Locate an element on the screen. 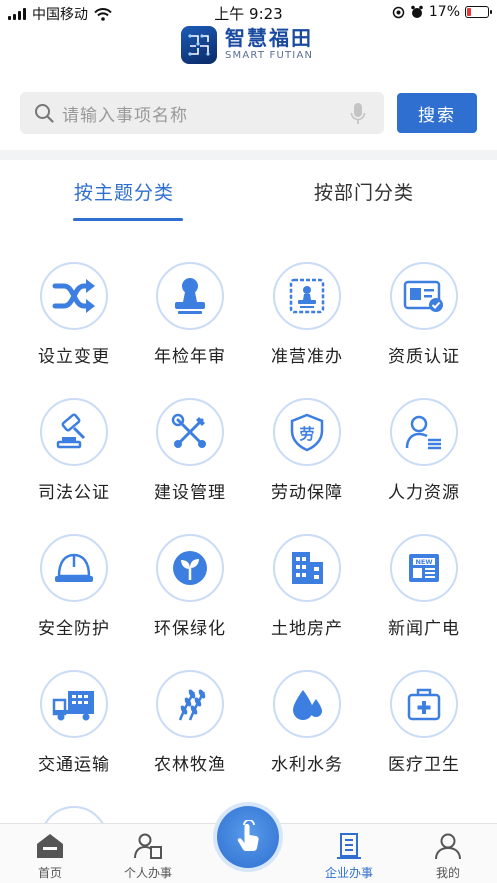 The width and height of the screenshot is (497, 883). category-label: 土地房产 is located at coordinates (307, 629).